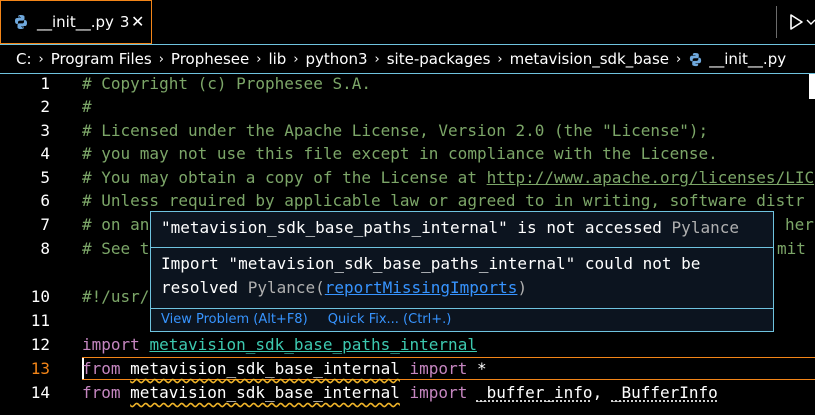 Image resolution: width=815 pixels, height=415 pixels. Describe the element at coordinates (25, 392) in the screenshot. I see `line-number: 14` at that location.